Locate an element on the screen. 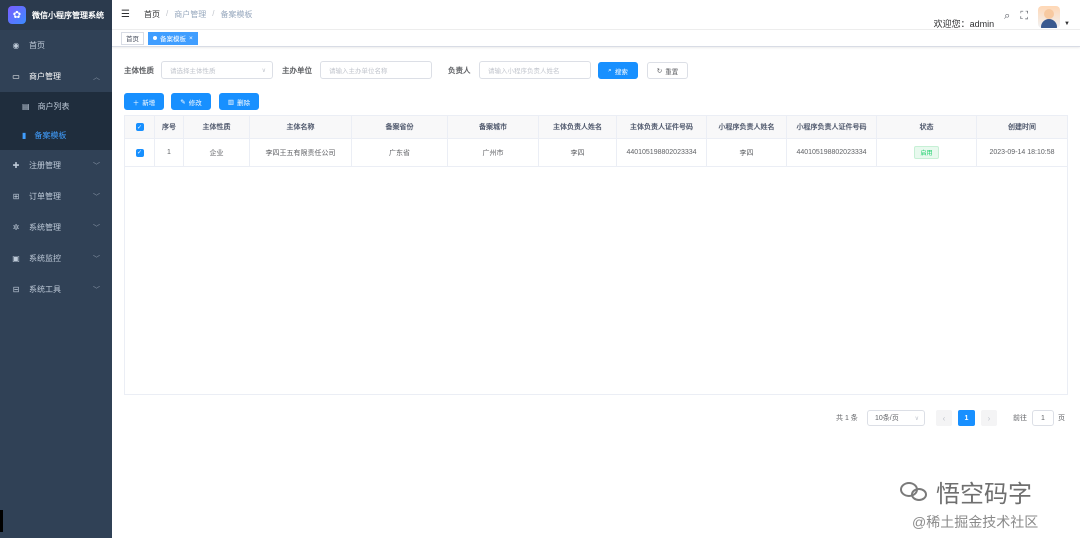 The height and width of the screenshot is (538, 1080). avatar is located at coordinates (1049, 16).